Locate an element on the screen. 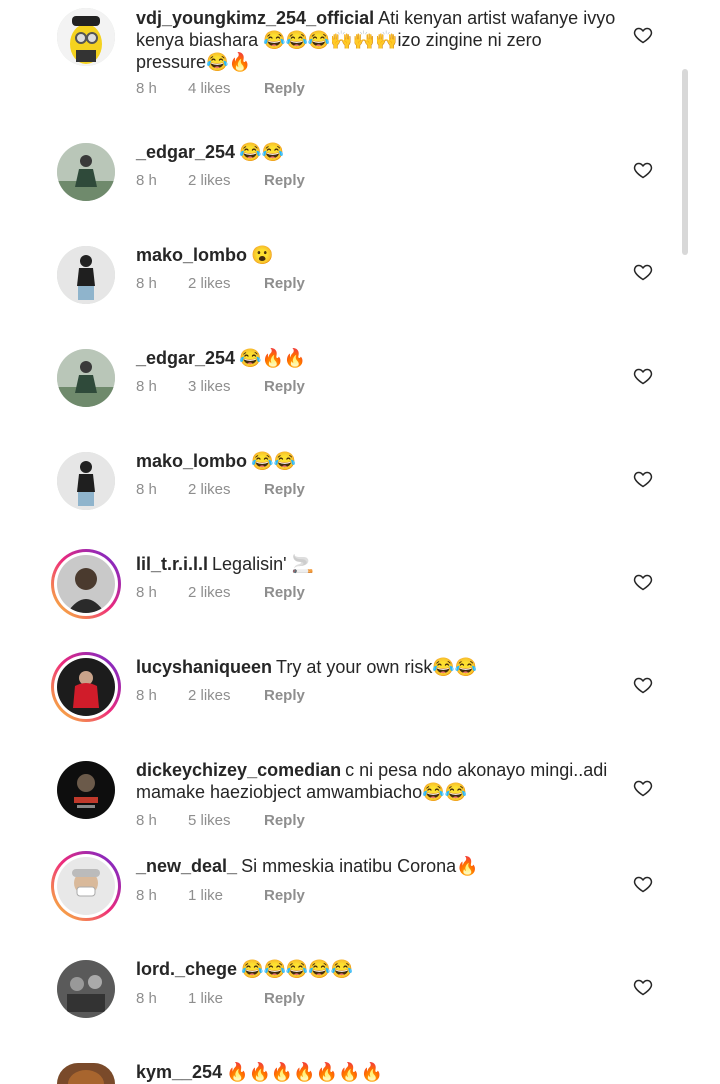  comment-body: lucyshaniqueen Try at your own risk😂😂 is located at coordinates (376, 667).